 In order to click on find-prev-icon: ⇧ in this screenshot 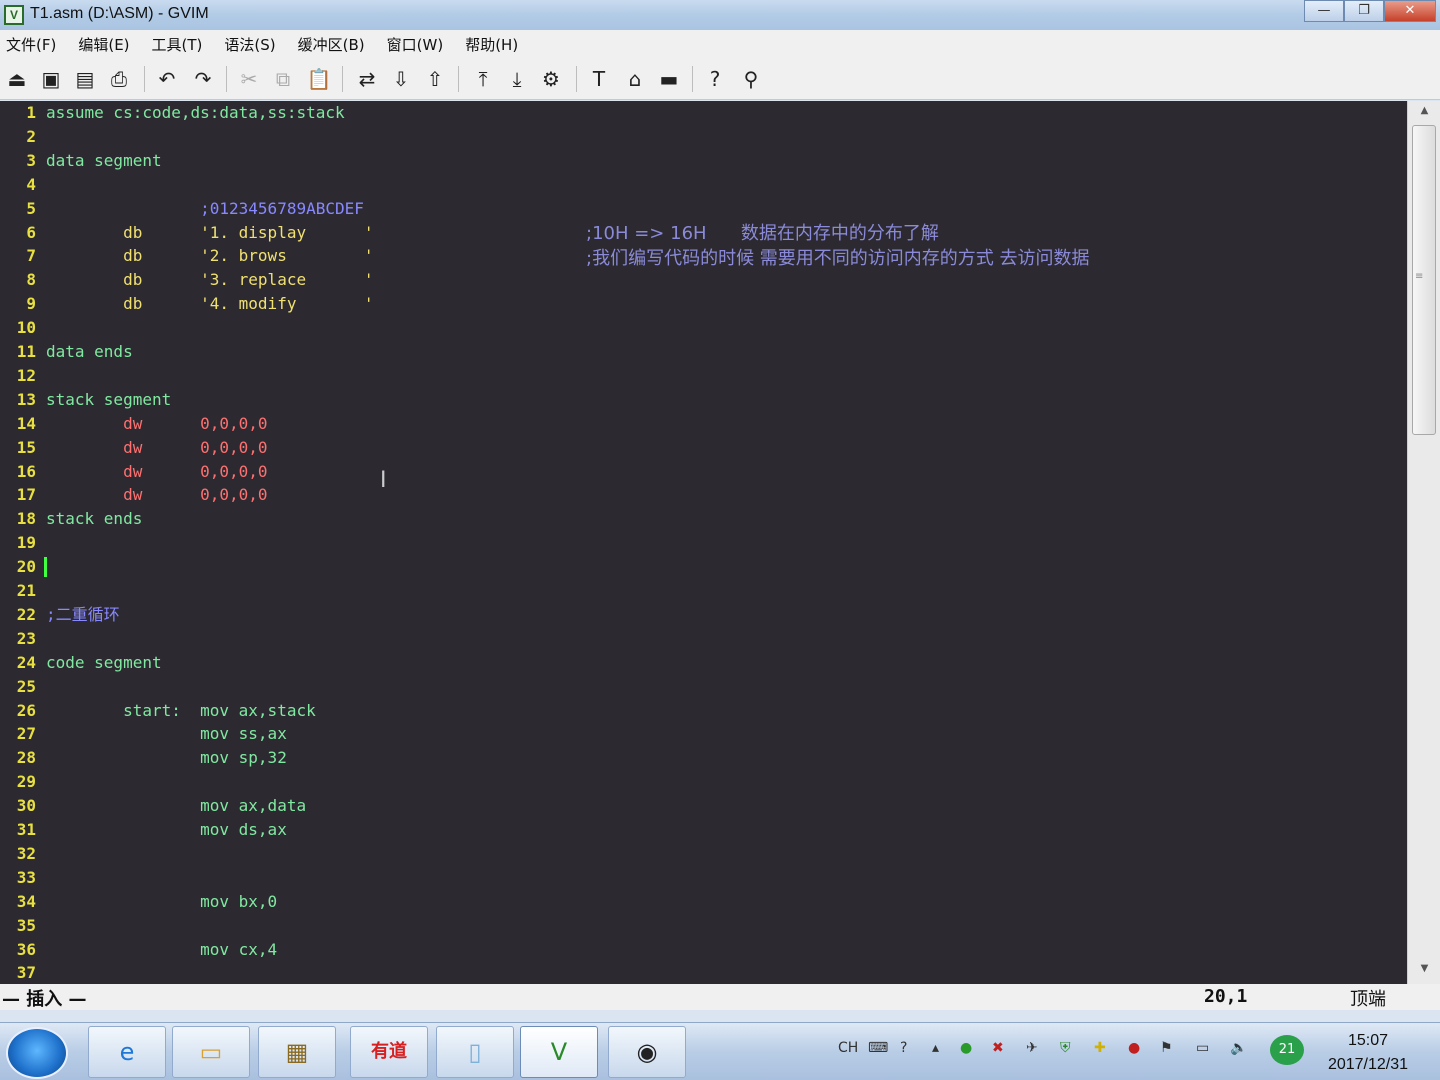, I will do `click(435, 79)`.